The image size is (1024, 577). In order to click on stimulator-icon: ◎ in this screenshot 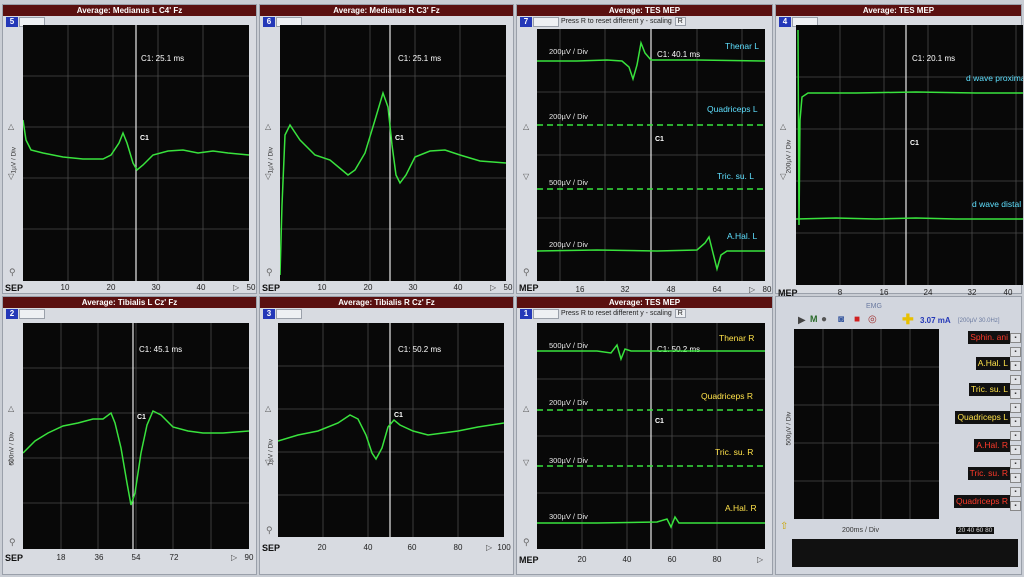, I will do `click(872, 319)`.